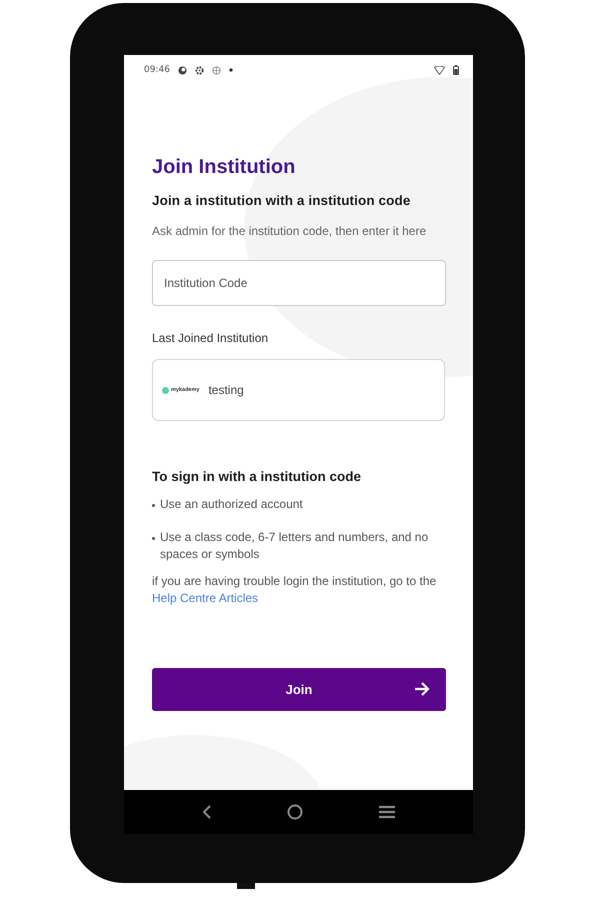 This screenshot has height=900, width=594. Describe the element at coordinates (224, 167) in the screenshot. I see `page-title: Join Institution` at that location.